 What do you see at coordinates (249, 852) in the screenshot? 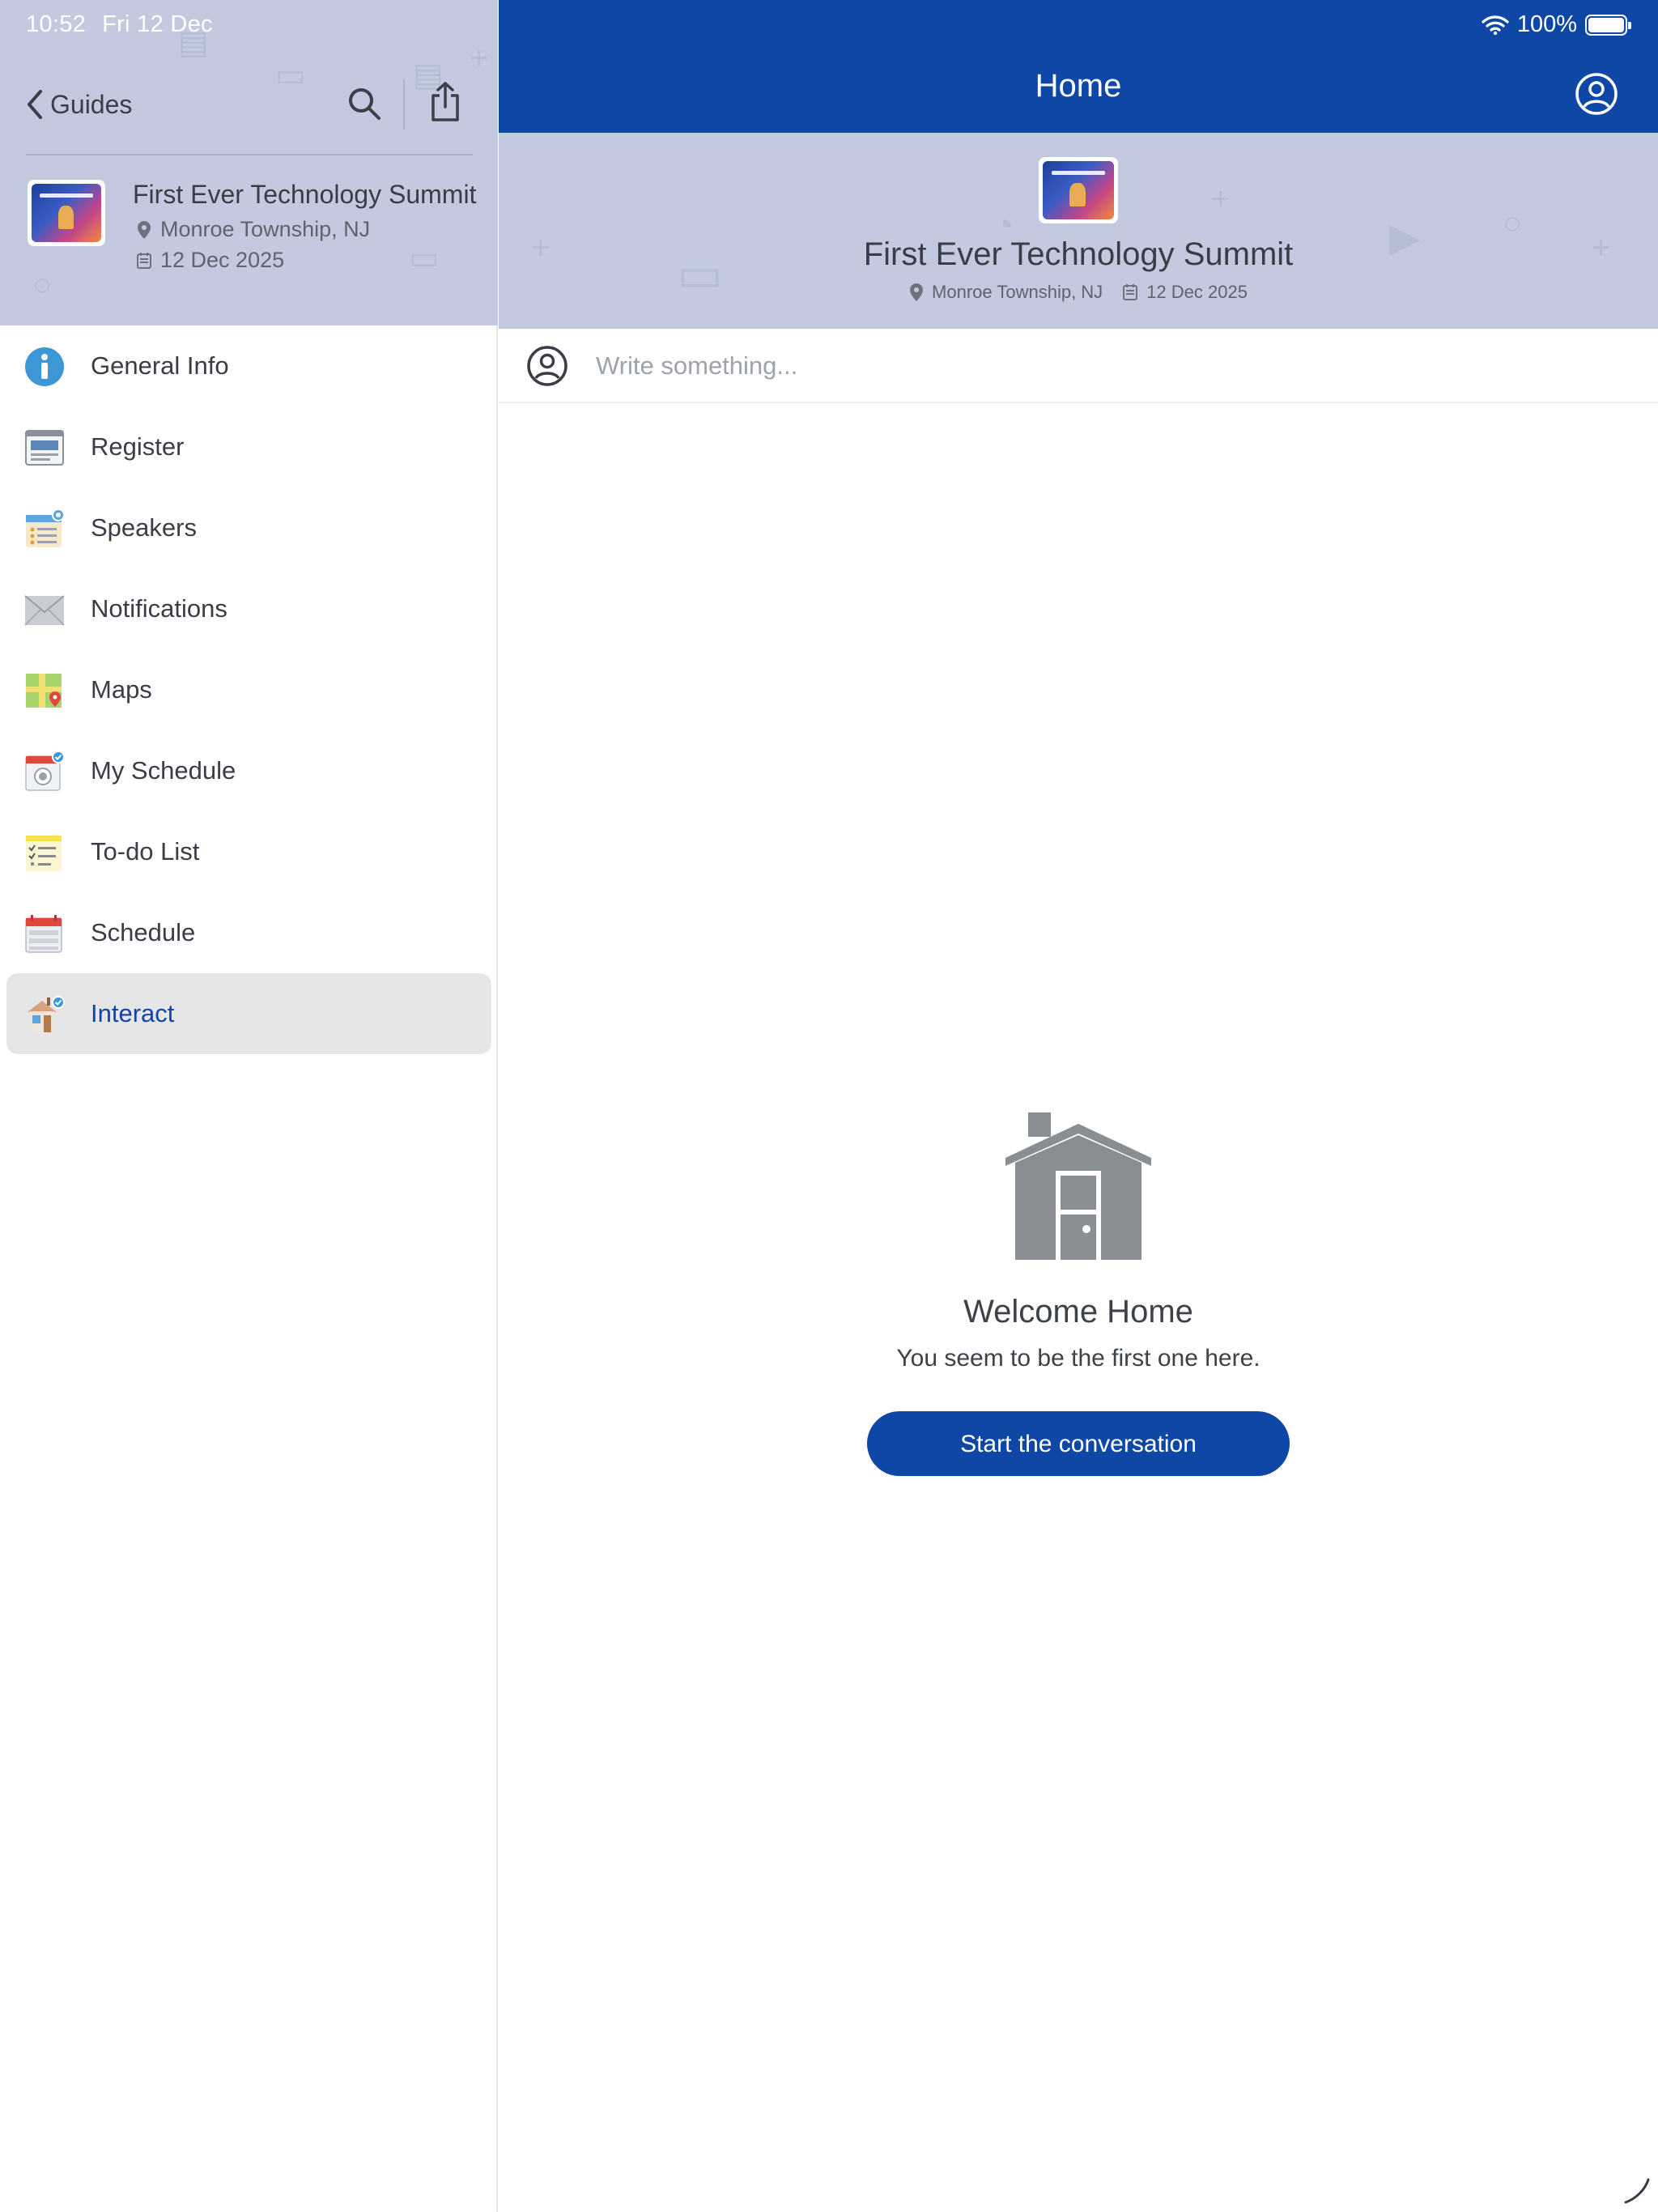
I see `sidebar-item-todo-list: To-do List` at bounding box center [249, 852].